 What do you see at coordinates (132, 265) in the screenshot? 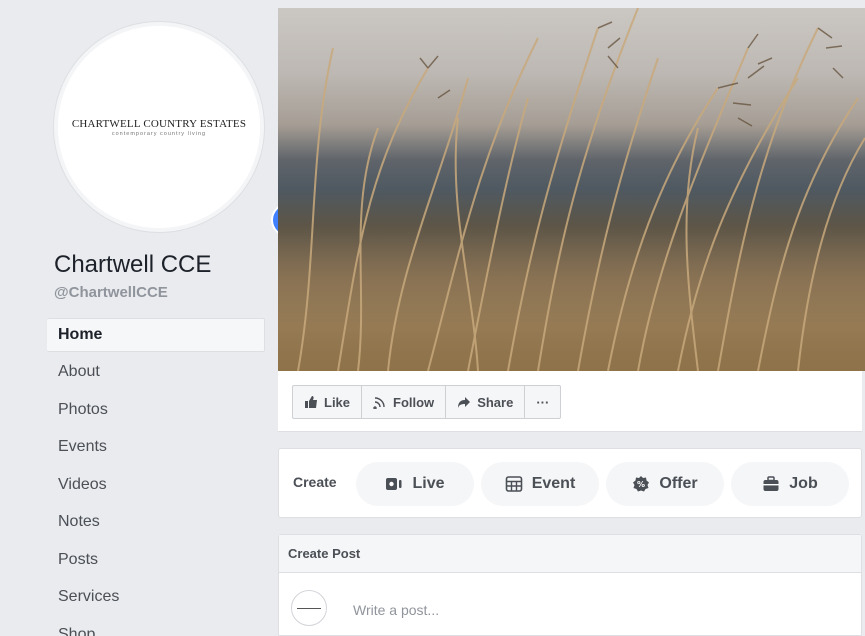
I see `page-title: Chartwell CCE` at bounding box center [132, 265].